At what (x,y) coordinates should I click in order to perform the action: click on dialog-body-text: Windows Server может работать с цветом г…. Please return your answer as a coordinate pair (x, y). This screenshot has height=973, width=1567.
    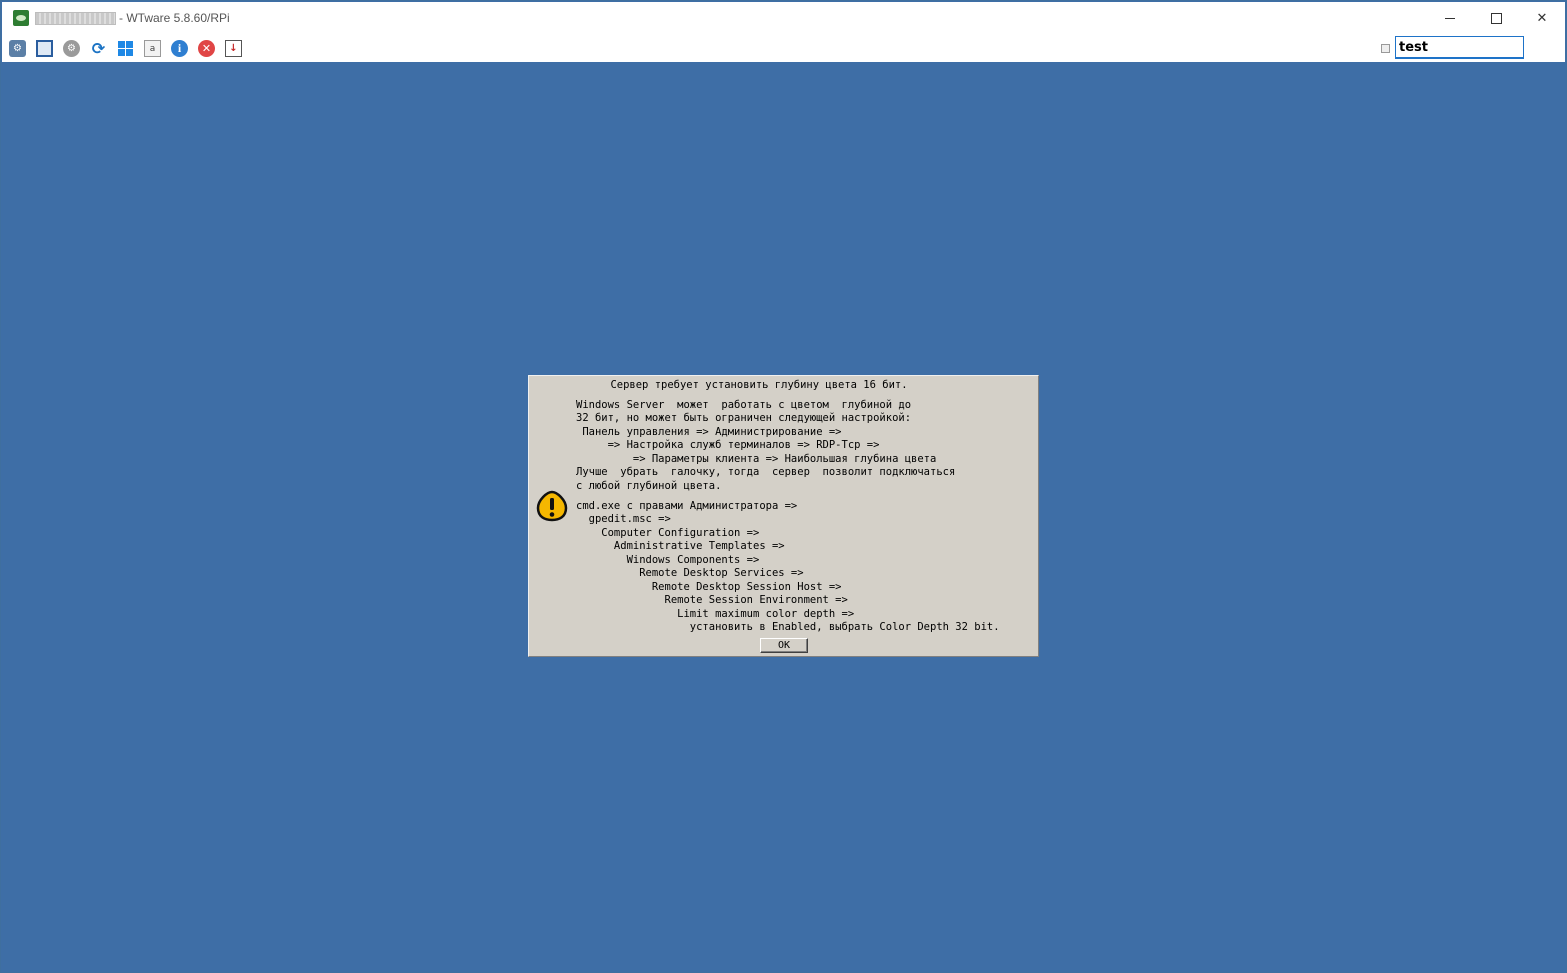
    Looking at the image, I should click on (766, 445).